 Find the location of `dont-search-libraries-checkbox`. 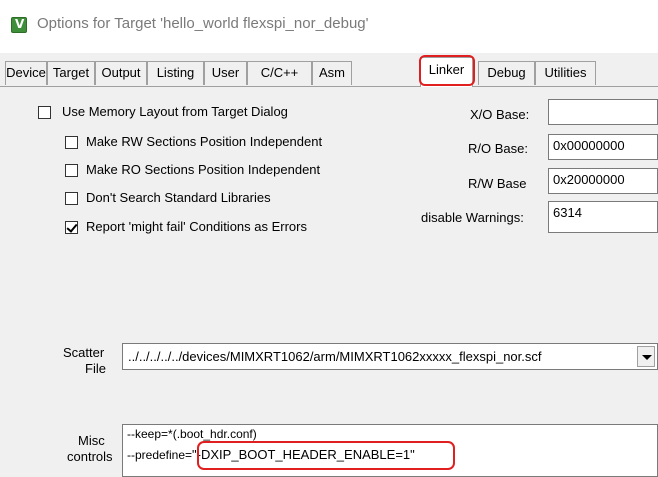

dont-search-libraries-checkbox is located at coordinates (71, 198).